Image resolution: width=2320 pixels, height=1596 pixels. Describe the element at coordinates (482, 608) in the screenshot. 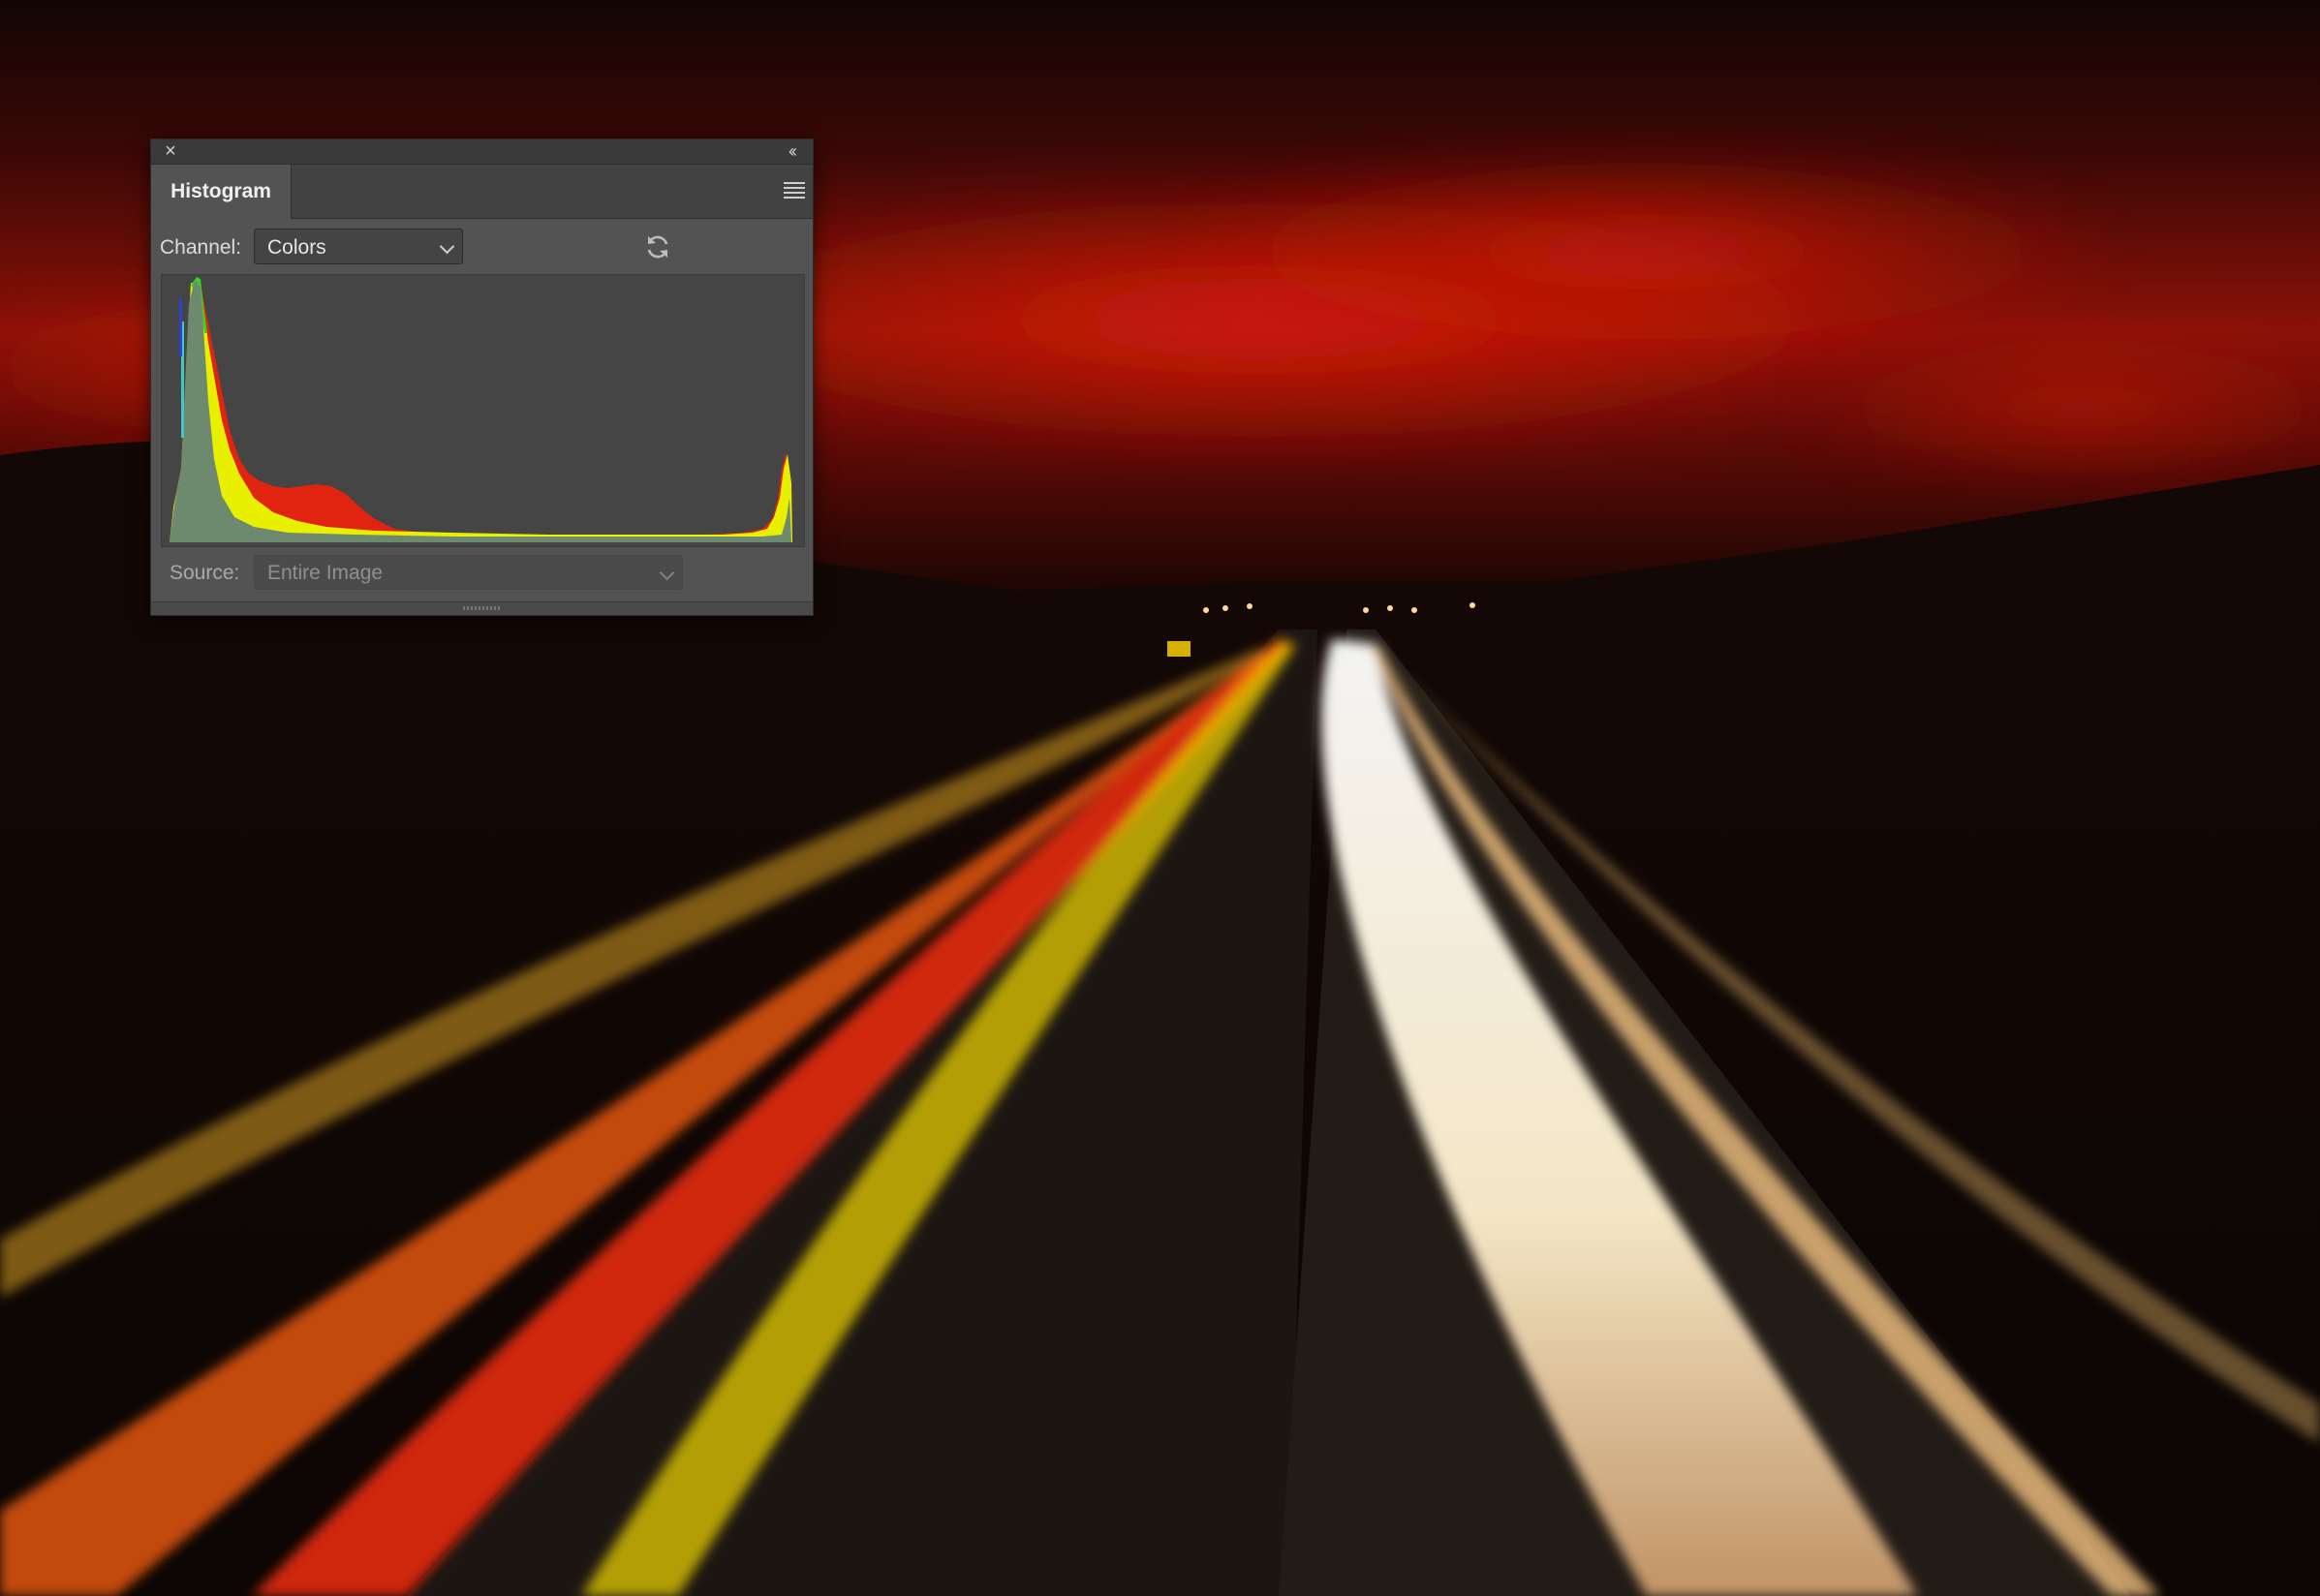

I see `panel-resize-grip` at that location.